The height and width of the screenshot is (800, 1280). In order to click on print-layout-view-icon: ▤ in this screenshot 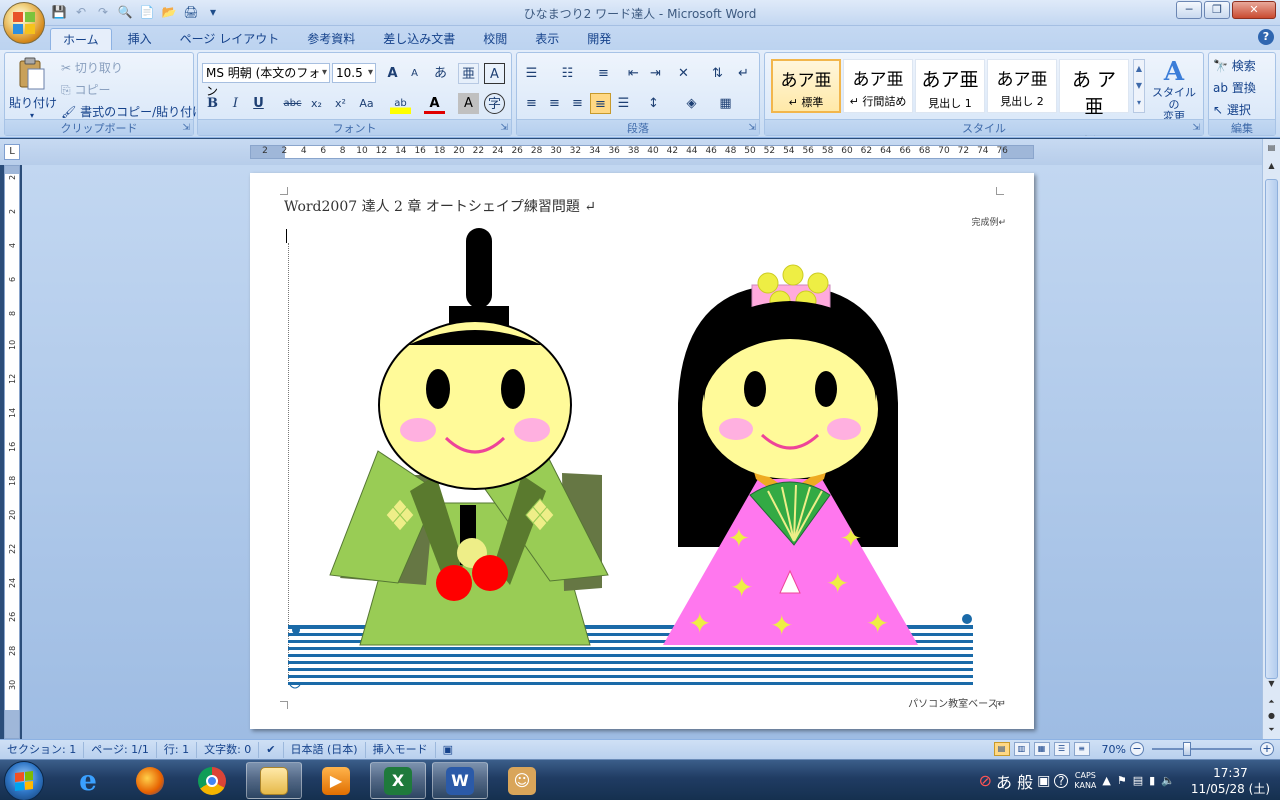, I will do `click(1001, 749)`.